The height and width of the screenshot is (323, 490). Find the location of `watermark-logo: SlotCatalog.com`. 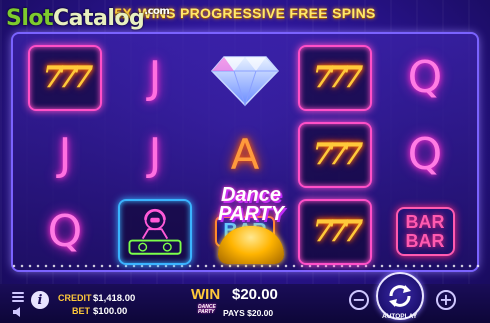

watermark-logo: SlotCatalog.com is located at coordinates (88, 18).